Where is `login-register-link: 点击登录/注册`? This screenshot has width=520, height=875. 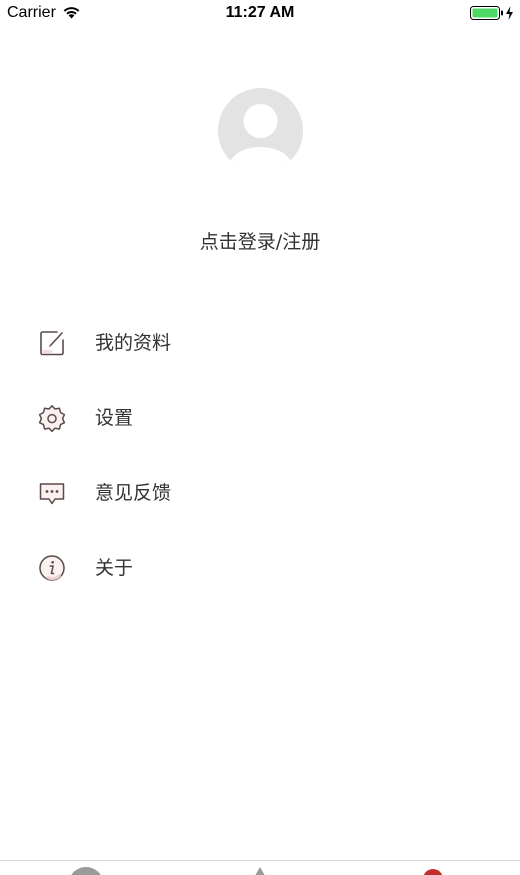 login-register-link: 点击登录/注册 is located at coordinates (260, 240).